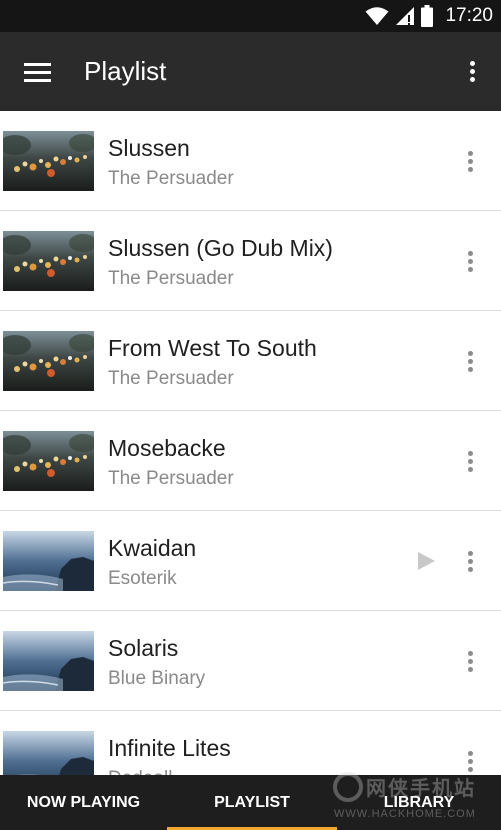 This screenshot has height=830, width=501. I want to click on track-title: Mosebacke, so click(167, 448).